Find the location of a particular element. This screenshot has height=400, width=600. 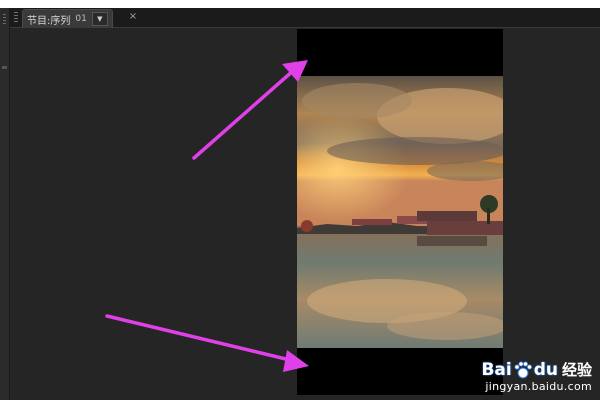

baidu-watermark: Bai du 经验 jingyan.baidu.com is located at coordinates (536, 376).